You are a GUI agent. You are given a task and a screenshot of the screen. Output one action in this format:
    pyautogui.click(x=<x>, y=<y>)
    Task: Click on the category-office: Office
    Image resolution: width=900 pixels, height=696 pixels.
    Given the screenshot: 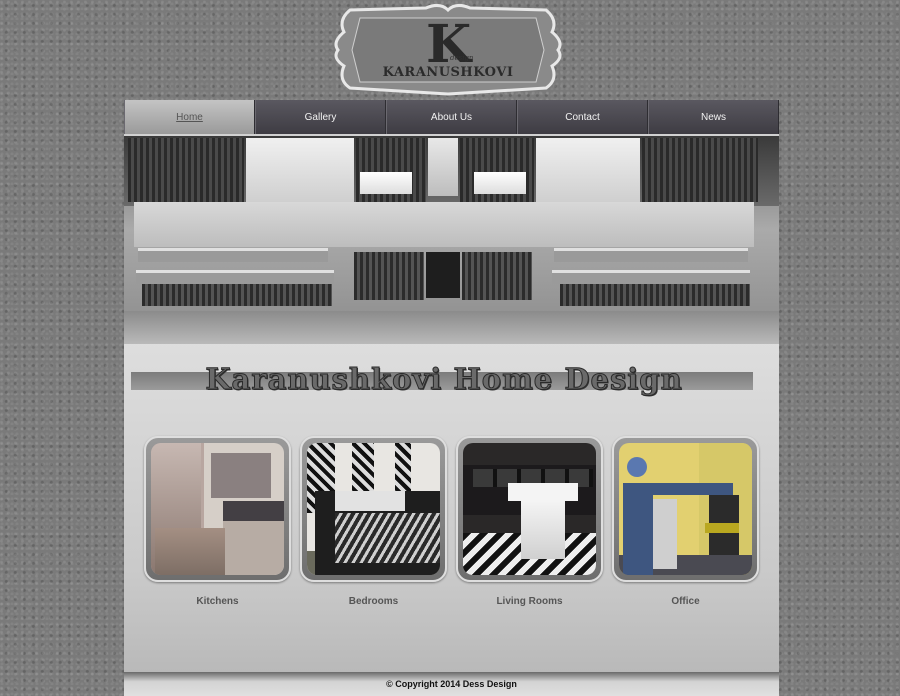 What is the action you would take?
    pyautogui.click(x=685, y=521)
    